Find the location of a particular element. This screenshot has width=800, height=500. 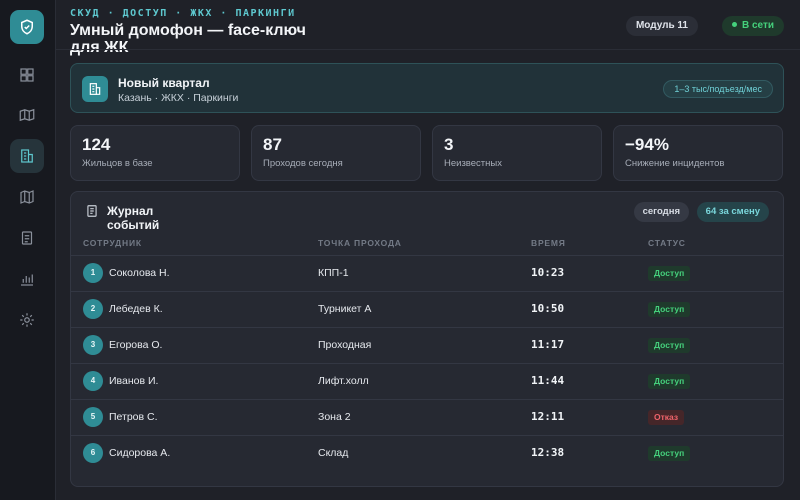

online-status-label: В сети is located at coordinates (757, 25).